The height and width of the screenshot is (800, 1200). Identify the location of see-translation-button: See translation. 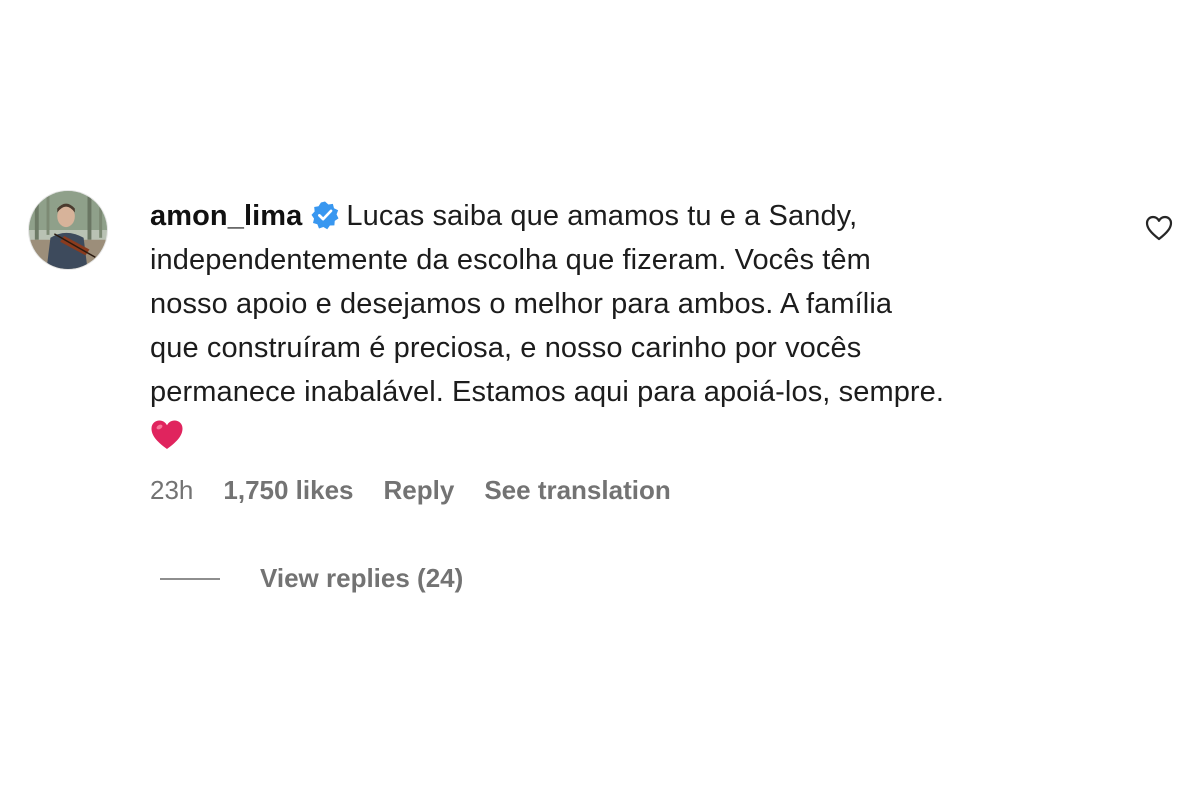
(577, 490).